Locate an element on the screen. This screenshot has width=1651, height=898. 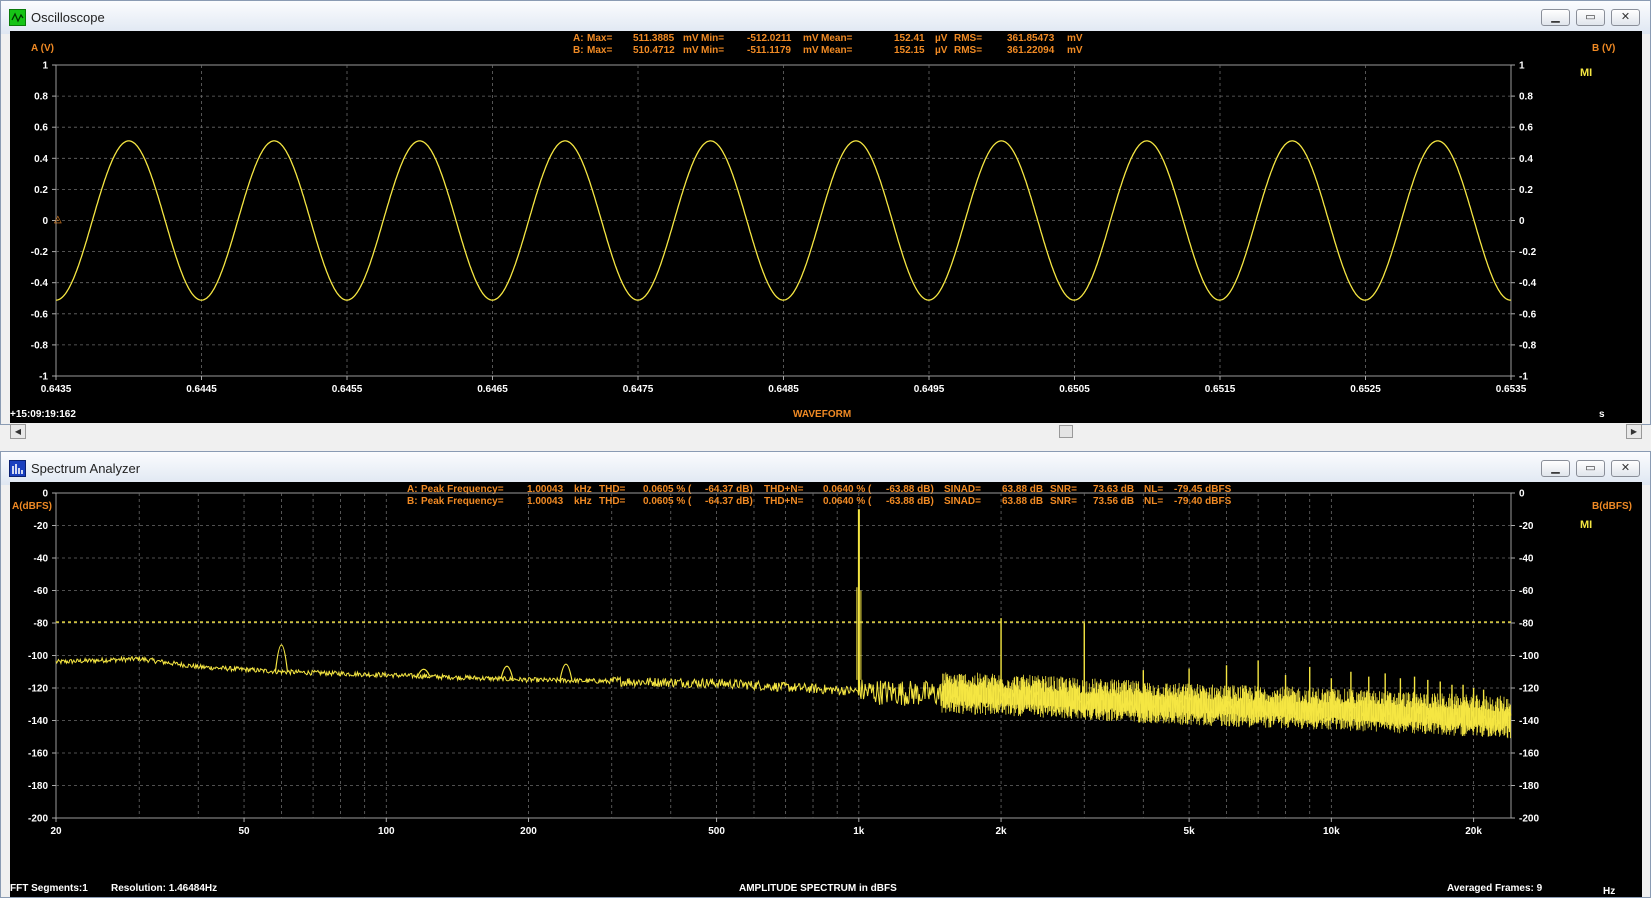
y-tick-label-left: -60 is located at coordinates (41, 591).